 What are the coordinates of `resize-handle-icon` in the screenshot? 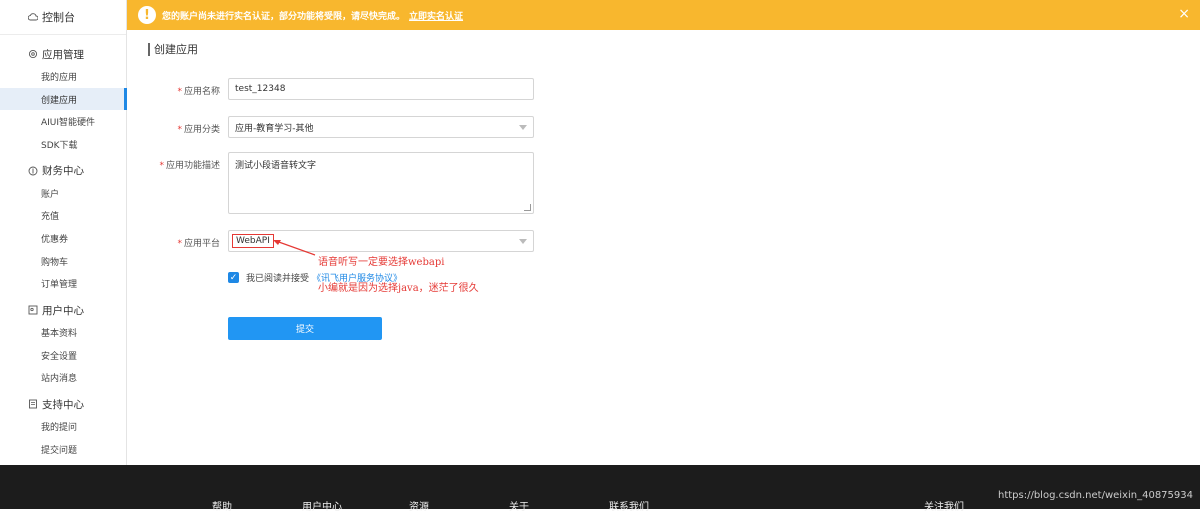 It's located at (527, 207).